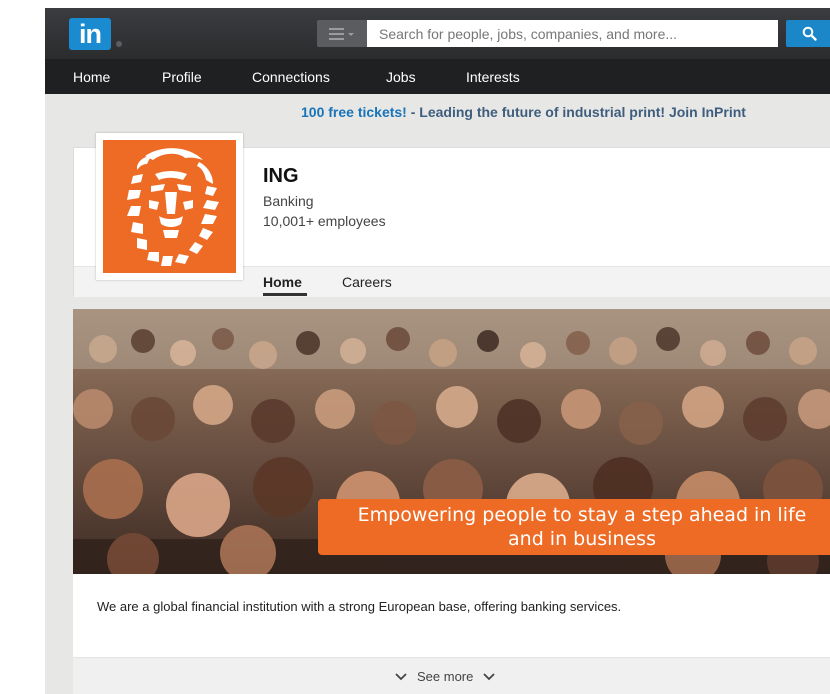  I want to click on nav-connections: Connections, so click(291, 76).